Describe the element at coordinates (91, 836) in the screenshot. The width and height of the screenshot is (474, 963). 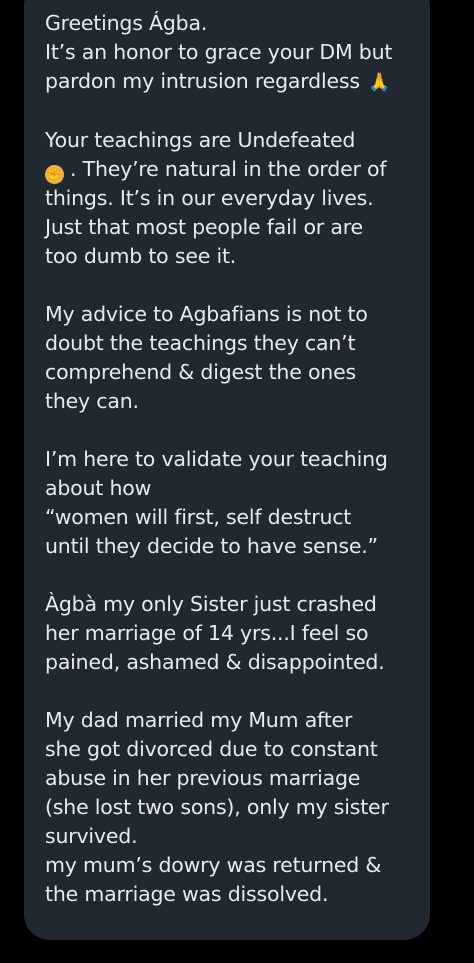
I see `message-line: survived.` at that location.